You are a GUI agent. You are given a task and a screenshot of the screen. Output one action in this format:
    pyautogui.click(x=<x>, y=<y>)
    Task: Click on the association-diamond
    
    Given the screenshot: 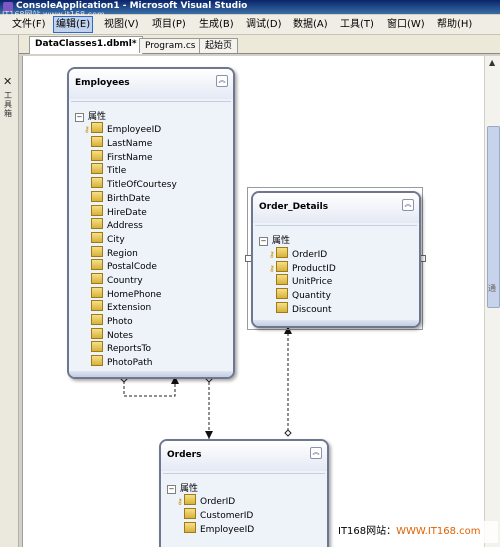 What is the action you would take?
    pyautogui.click(x=288, y=433)
    